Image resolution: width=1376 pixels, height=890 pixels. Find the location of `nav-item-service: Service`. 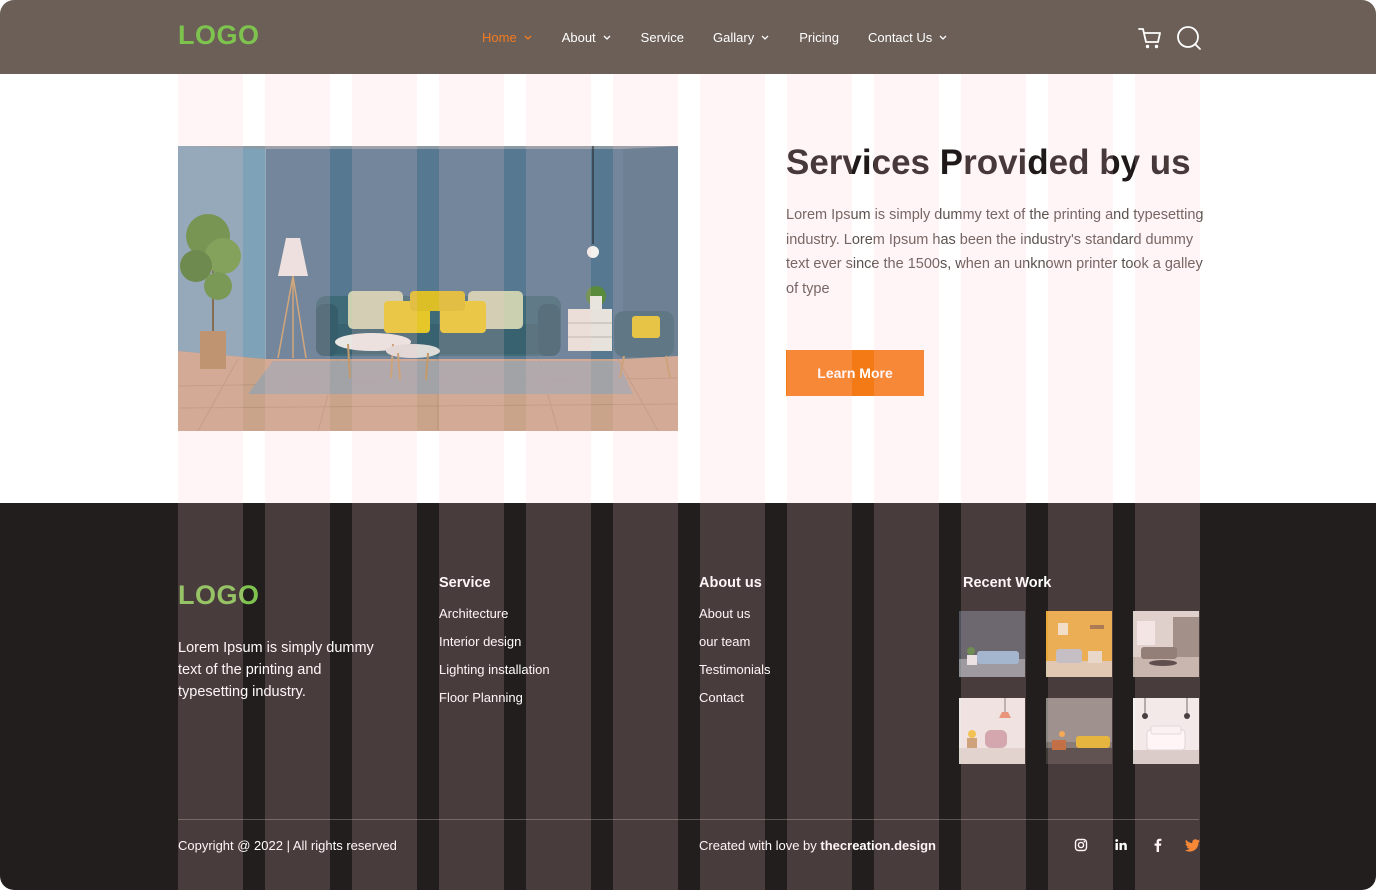

nav-item-service: Service is located at coordinates (662, 37).